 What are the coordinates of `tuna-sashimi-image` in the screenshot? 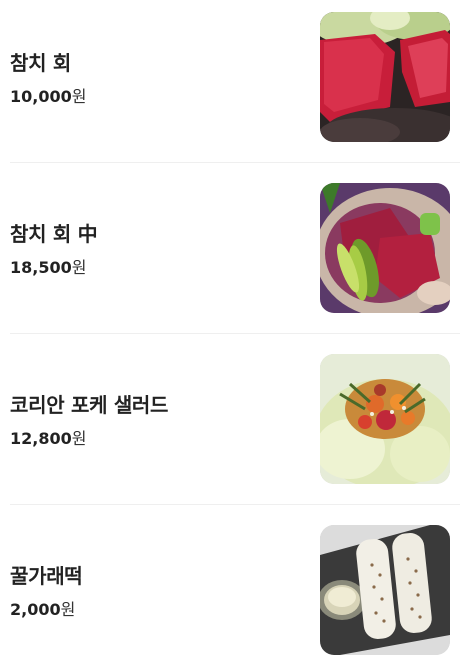 It's located at (385, 77).